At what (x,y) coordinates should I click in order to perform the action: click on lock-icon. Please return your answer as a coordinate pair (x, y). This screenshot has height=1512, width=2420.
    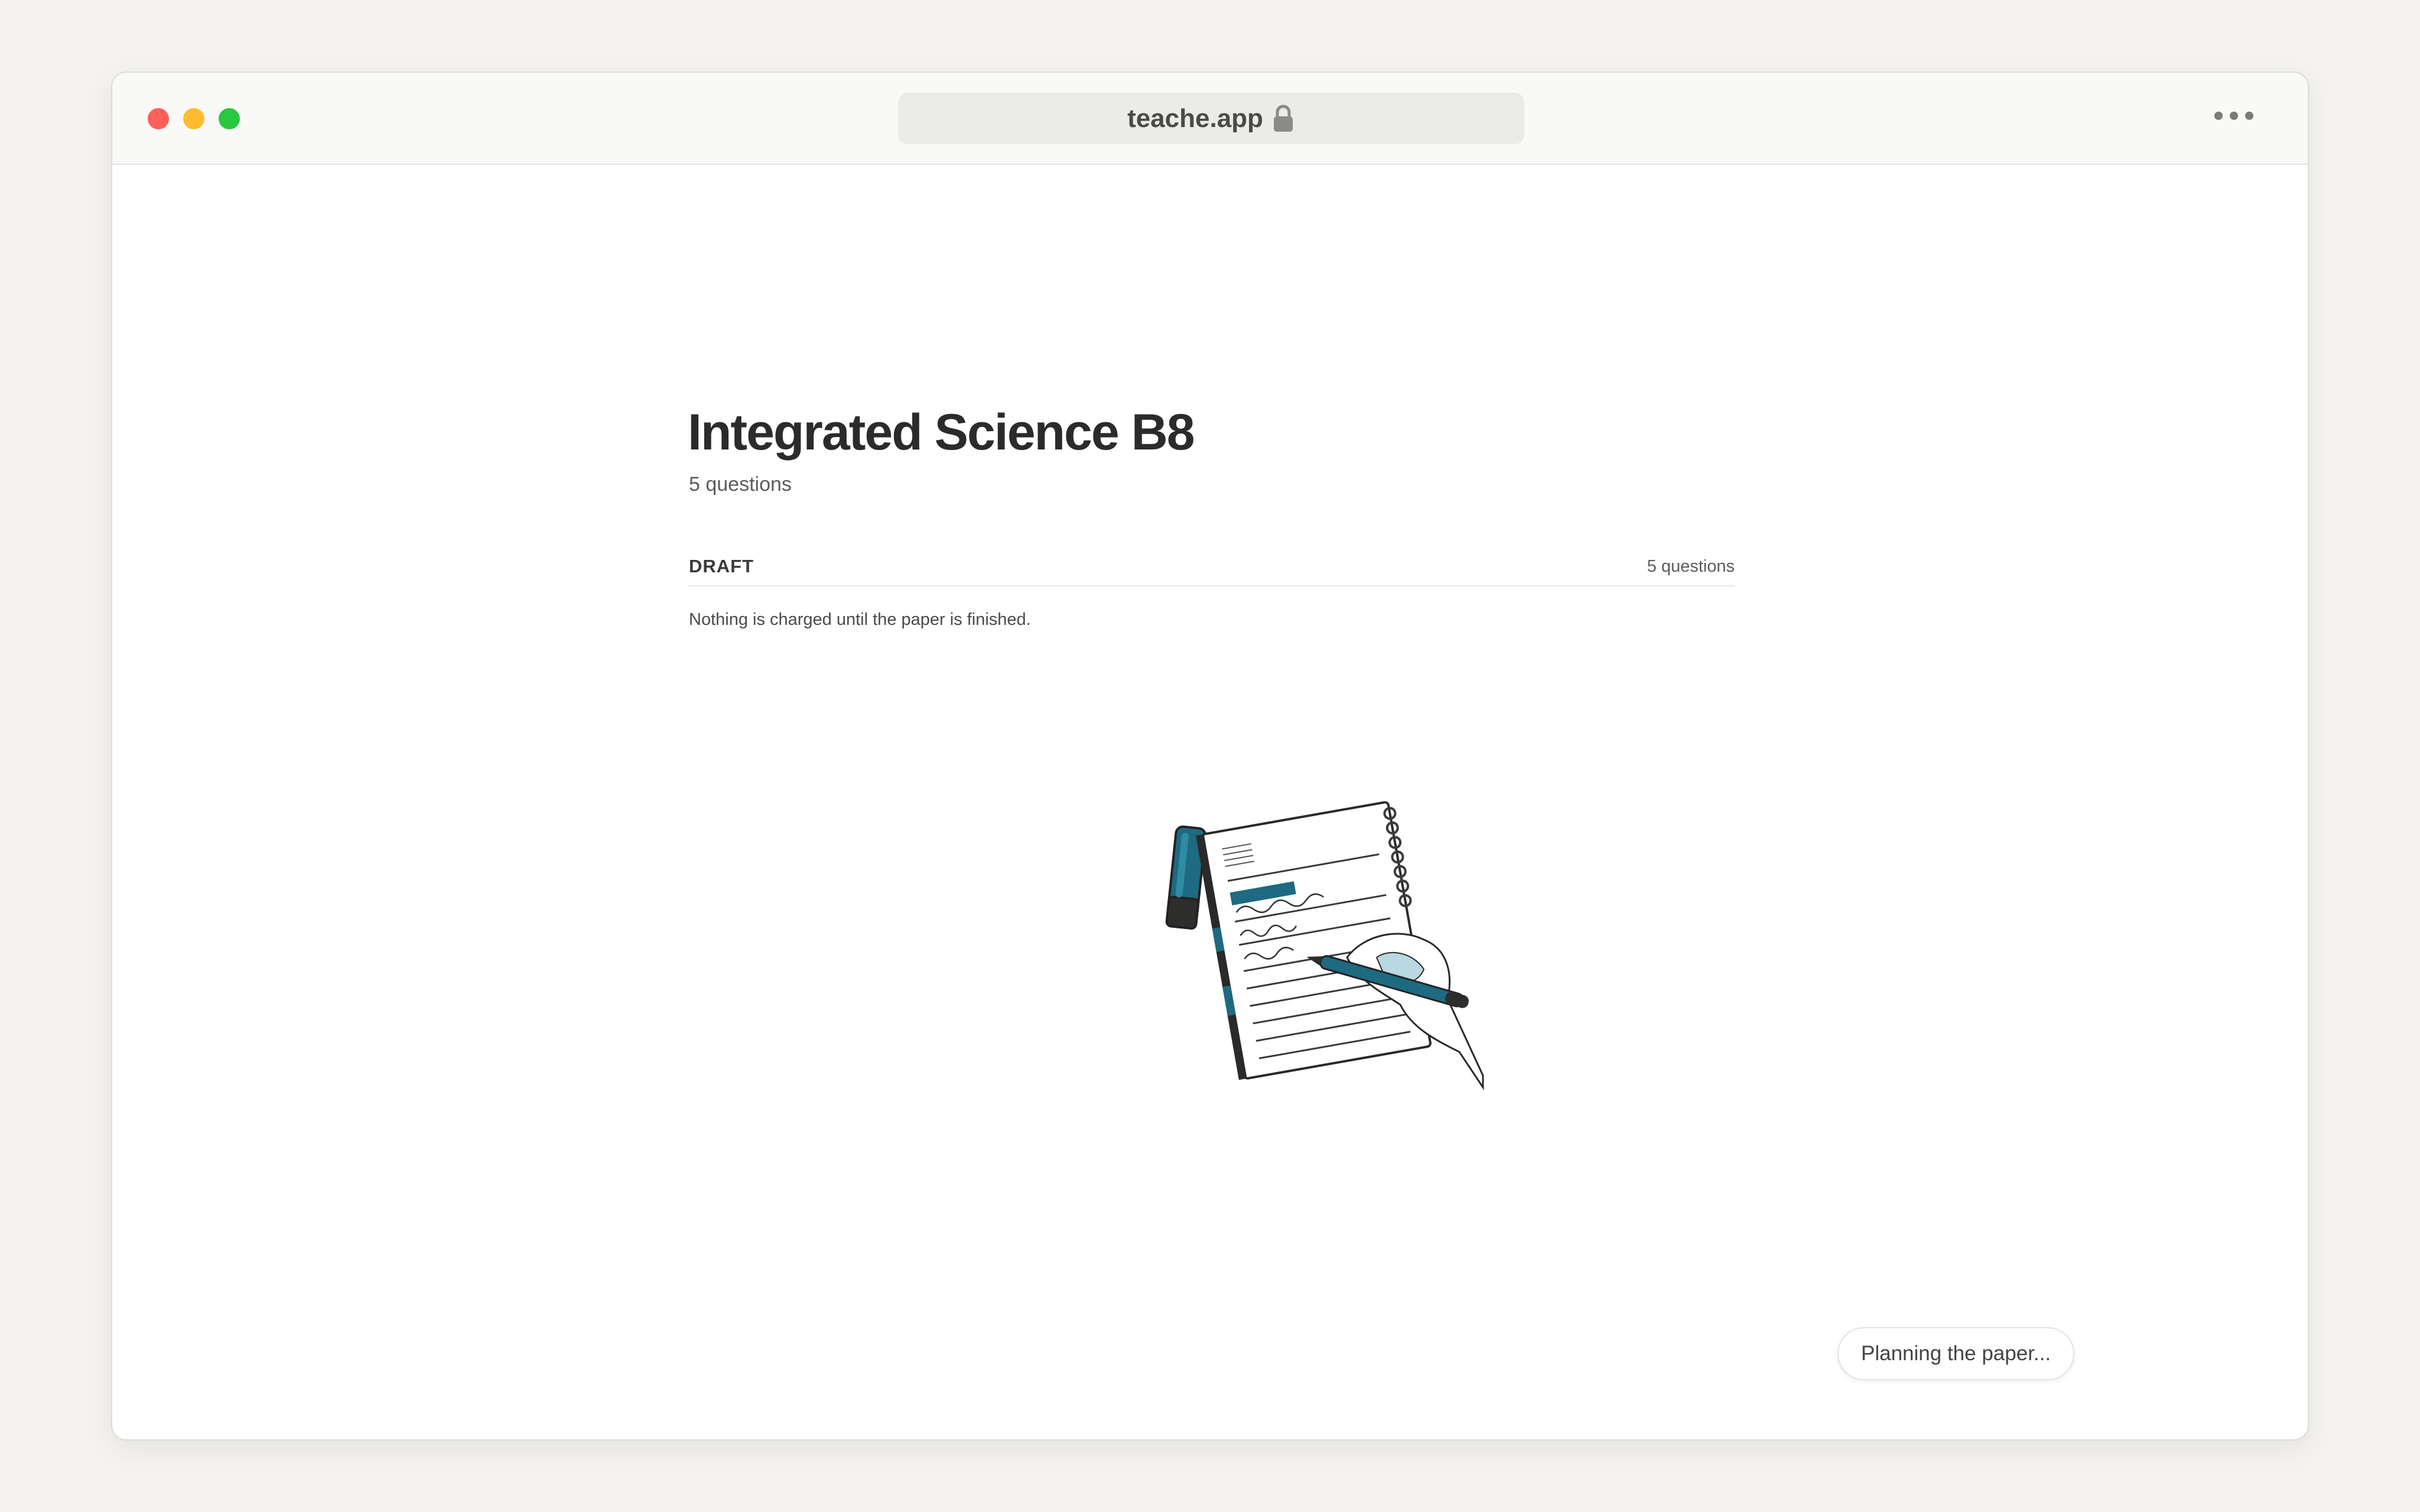
    Looking at the image, I should click on (1283, 119).